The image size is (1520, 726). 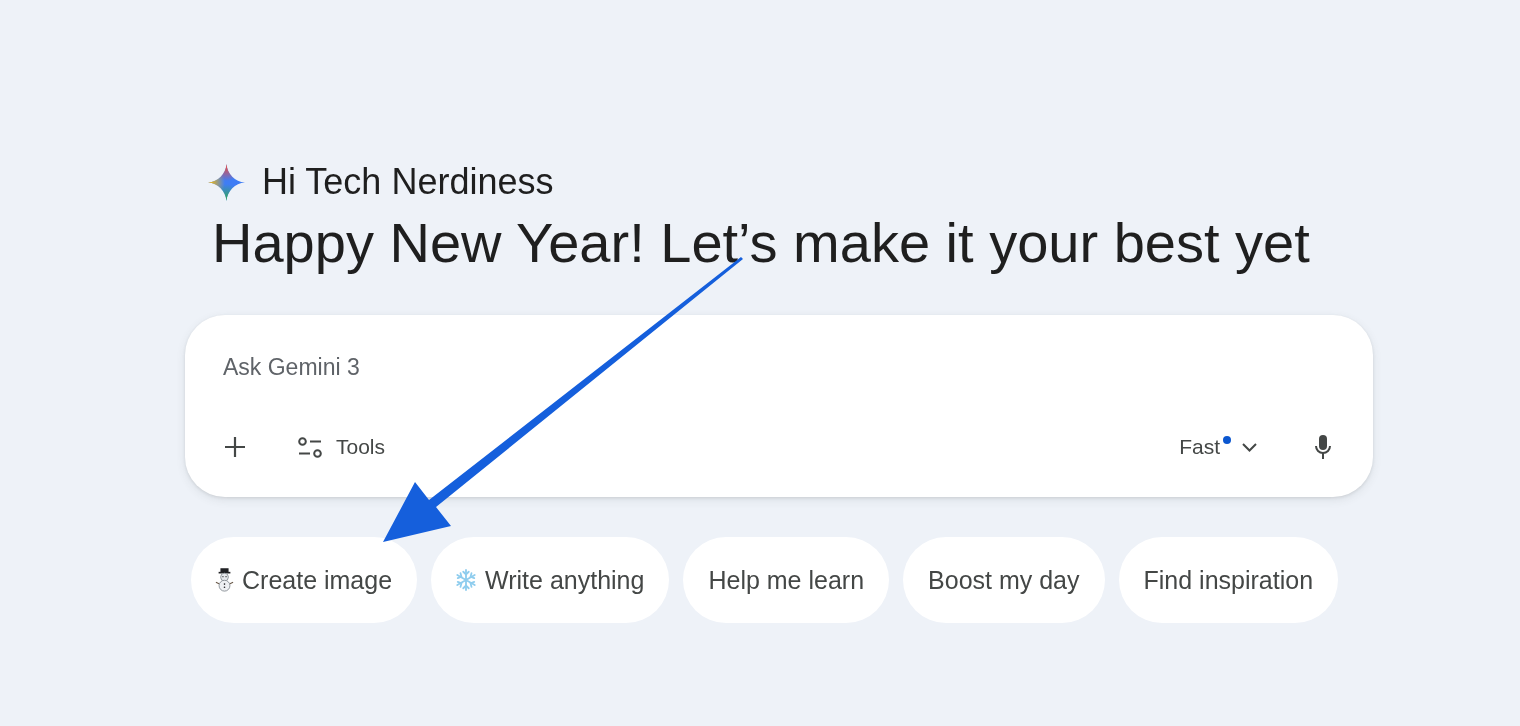 What do you see at coordinates (224, 580) in the screenshot?
I see `snowman-icon` at bounding box center [224, 580].